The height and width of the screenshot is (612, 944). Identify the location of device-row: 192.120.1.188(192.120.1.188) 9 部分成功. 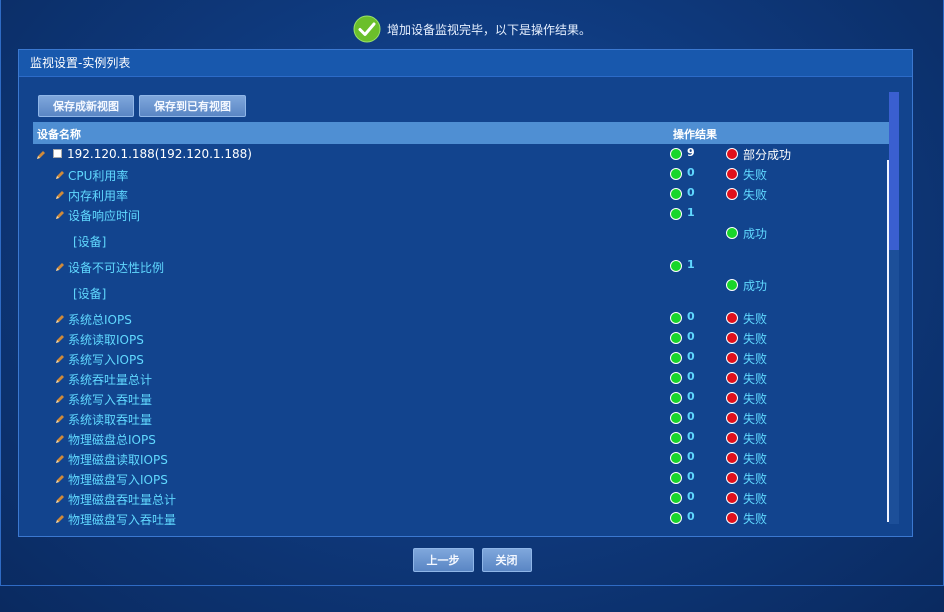
(461, 154).